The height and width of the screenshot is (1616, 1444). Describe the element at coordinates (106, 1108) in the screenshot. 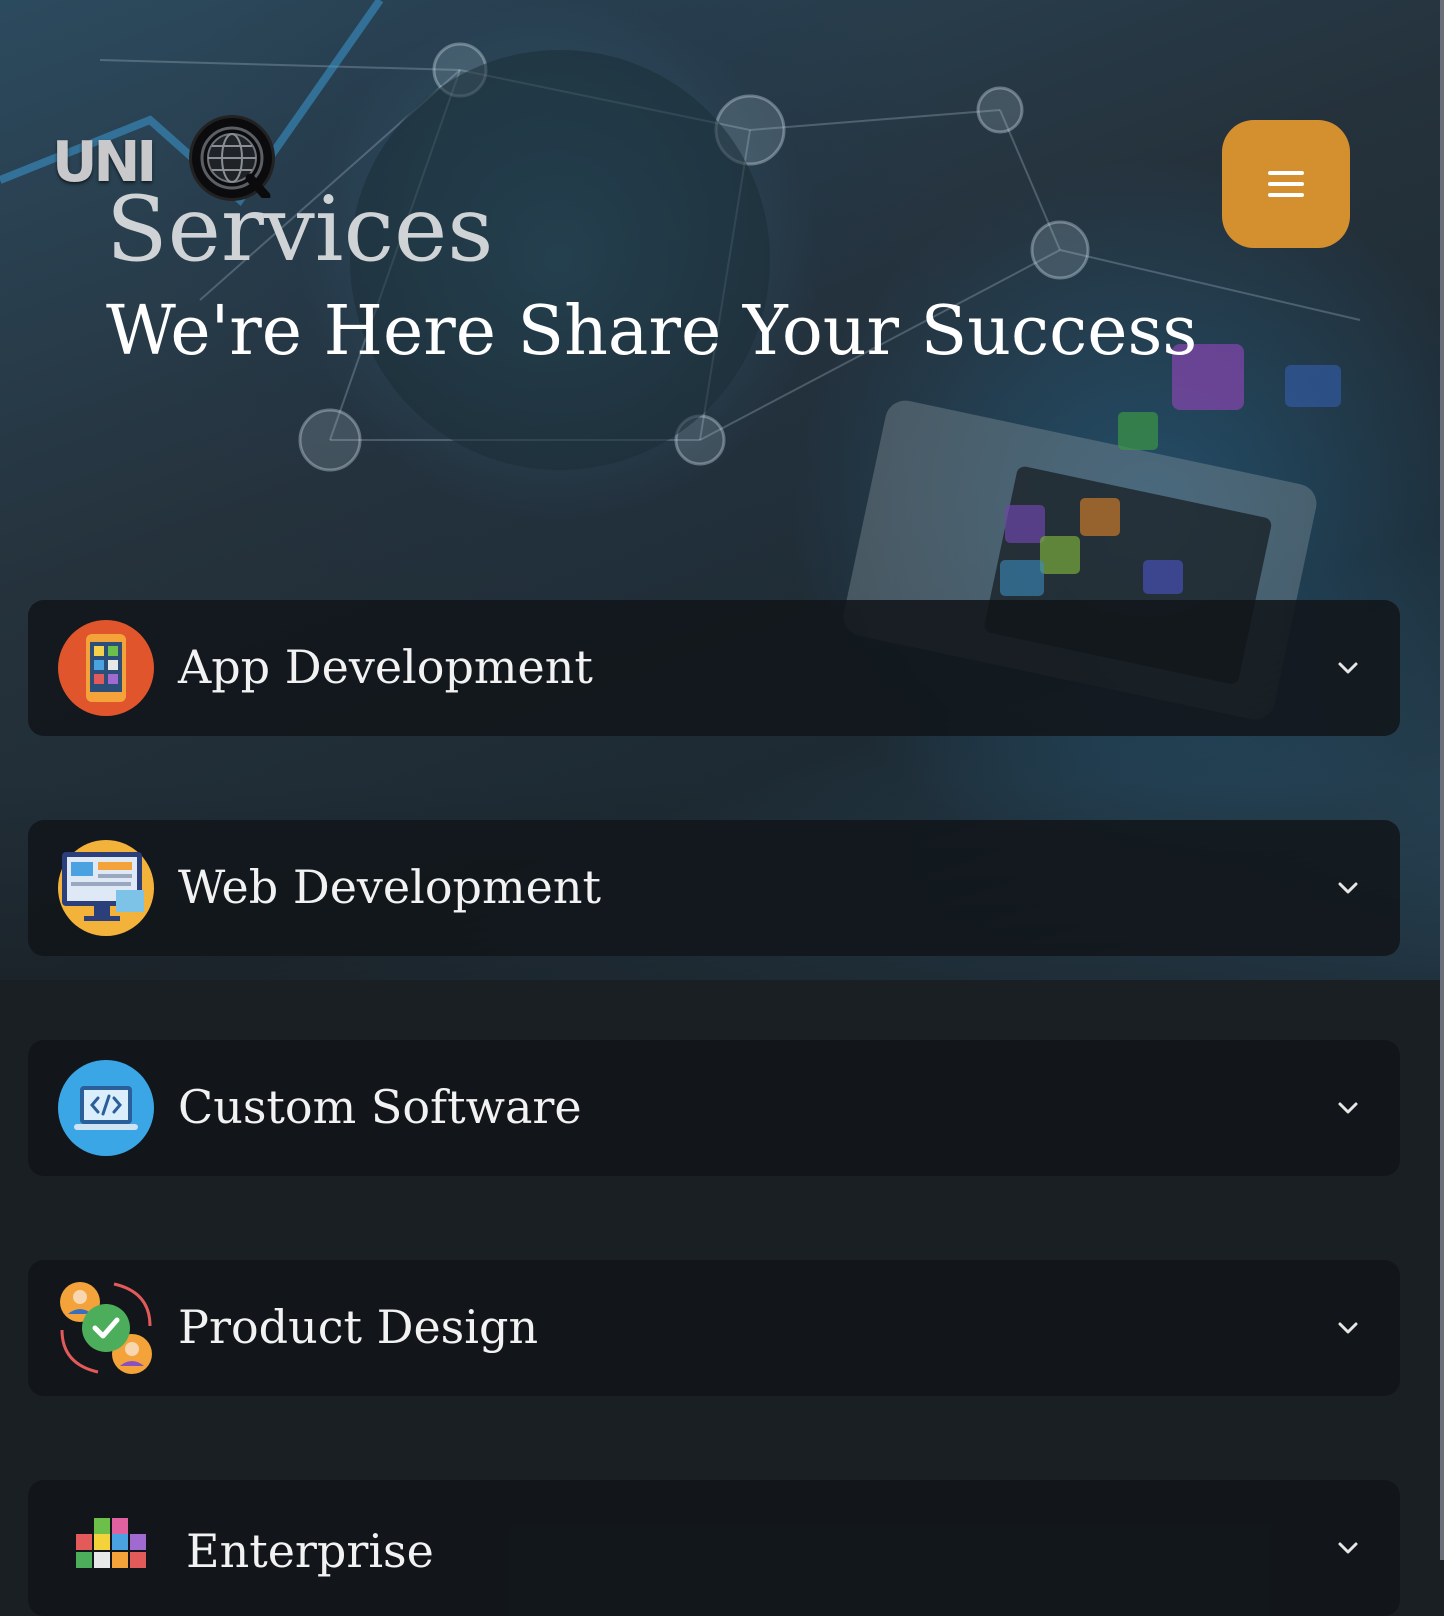

I see `code-laptop-icon` at that location.